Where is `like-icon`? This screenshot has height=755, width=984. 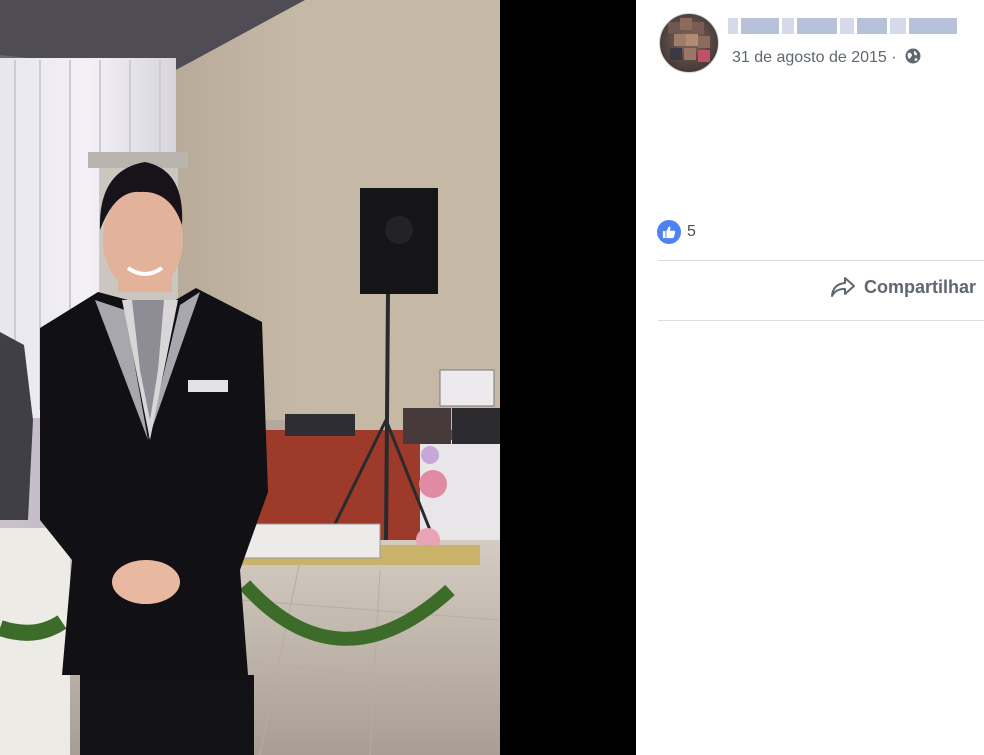
like-icon is located at coordinates (669, 232).